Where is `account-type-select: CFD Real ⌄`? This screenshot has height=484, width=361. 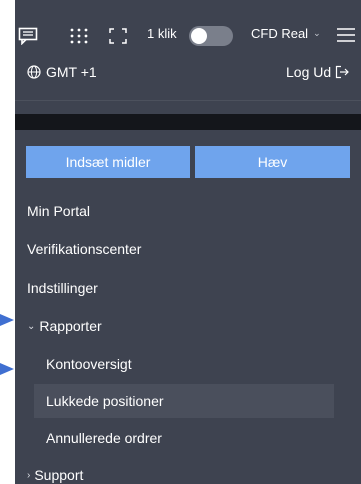
account-type-select: CFD Real ⌄ is located at coordinates (286, 33).